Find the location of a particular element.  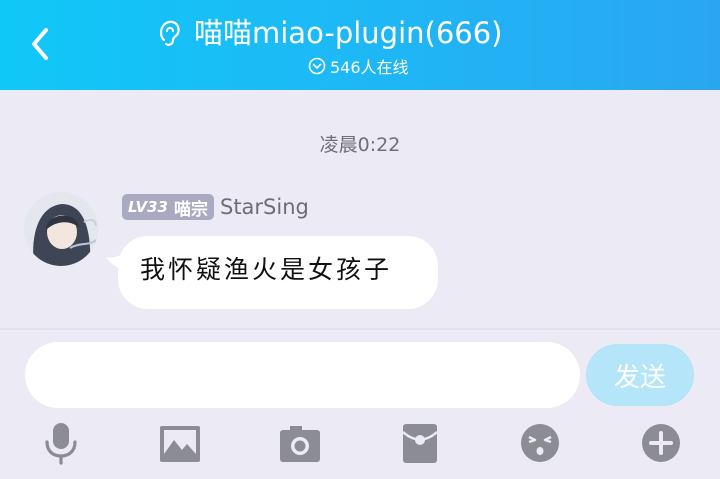

message-timestamp: 凌晨0:22 is located at coordinates (360, 145).